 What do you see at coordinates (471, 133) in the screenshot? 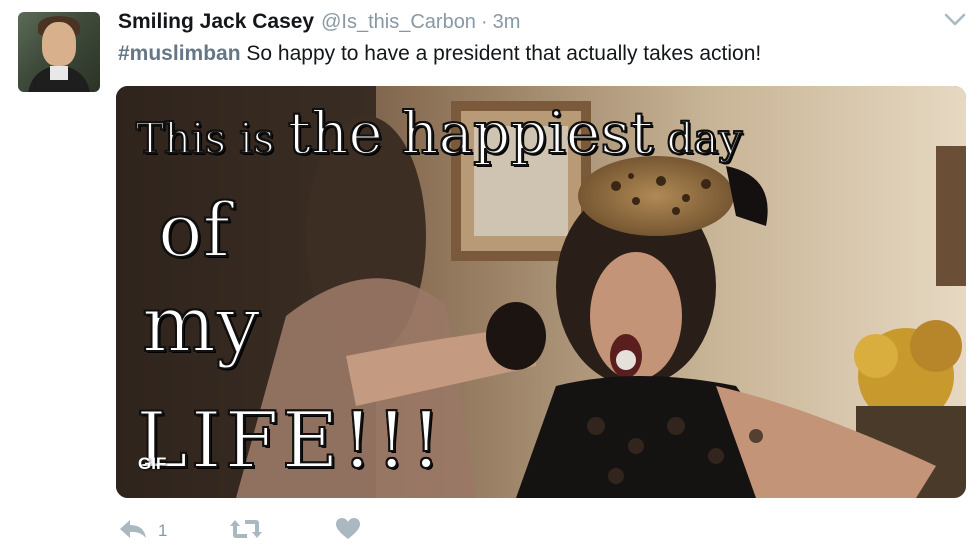
I see `caption-the-happiest: the happiest` at bounding box center [471, 133].